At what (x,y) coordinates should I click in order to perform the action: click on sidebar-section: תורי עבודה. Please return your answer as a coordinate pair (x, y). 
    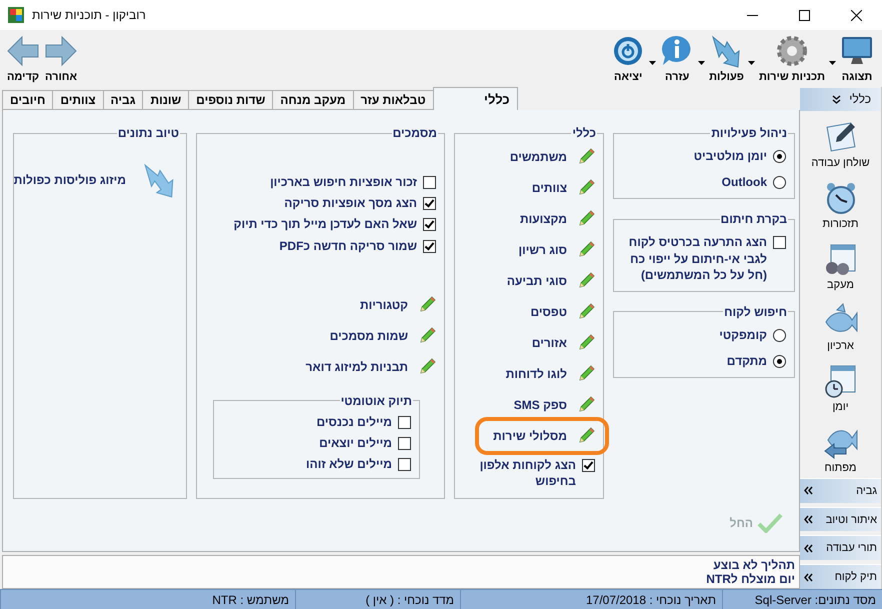
    Looking at the image, I should click on (840, 547).